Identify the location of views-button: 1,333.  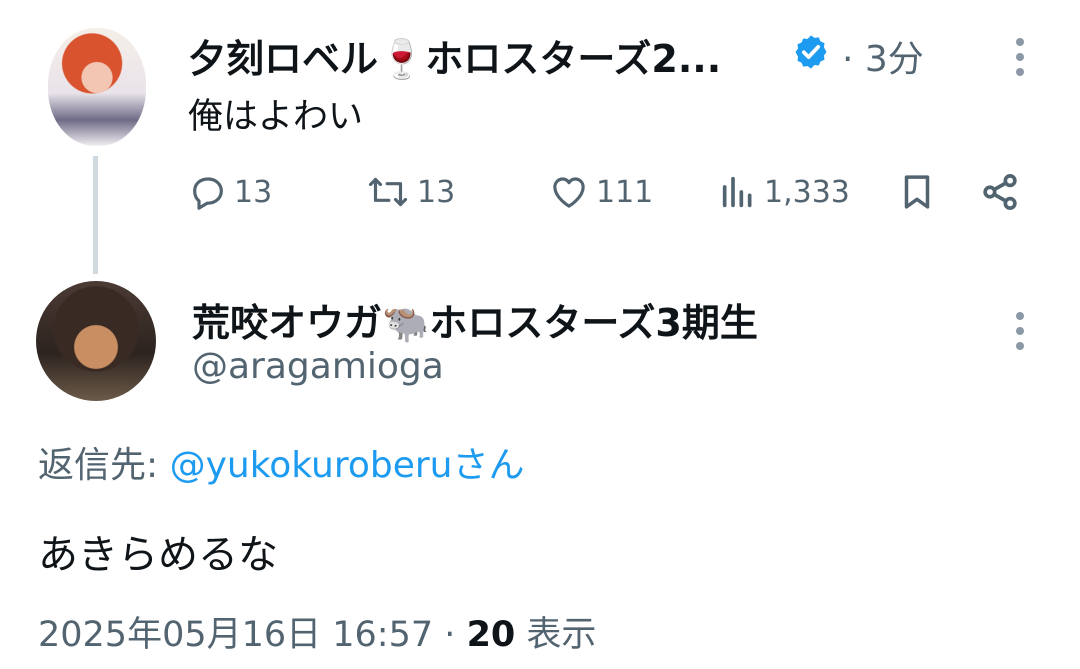
(784, 192).